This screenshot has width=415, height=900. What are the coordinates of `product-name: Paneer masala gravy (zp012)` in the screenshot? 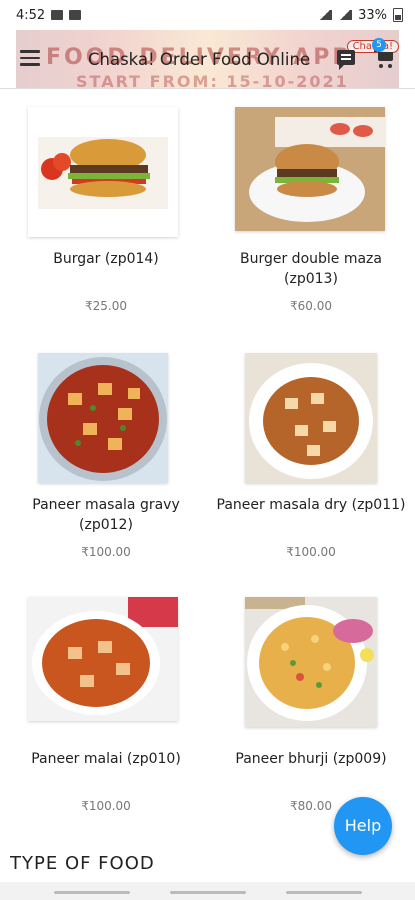 It's located at (106, 515).